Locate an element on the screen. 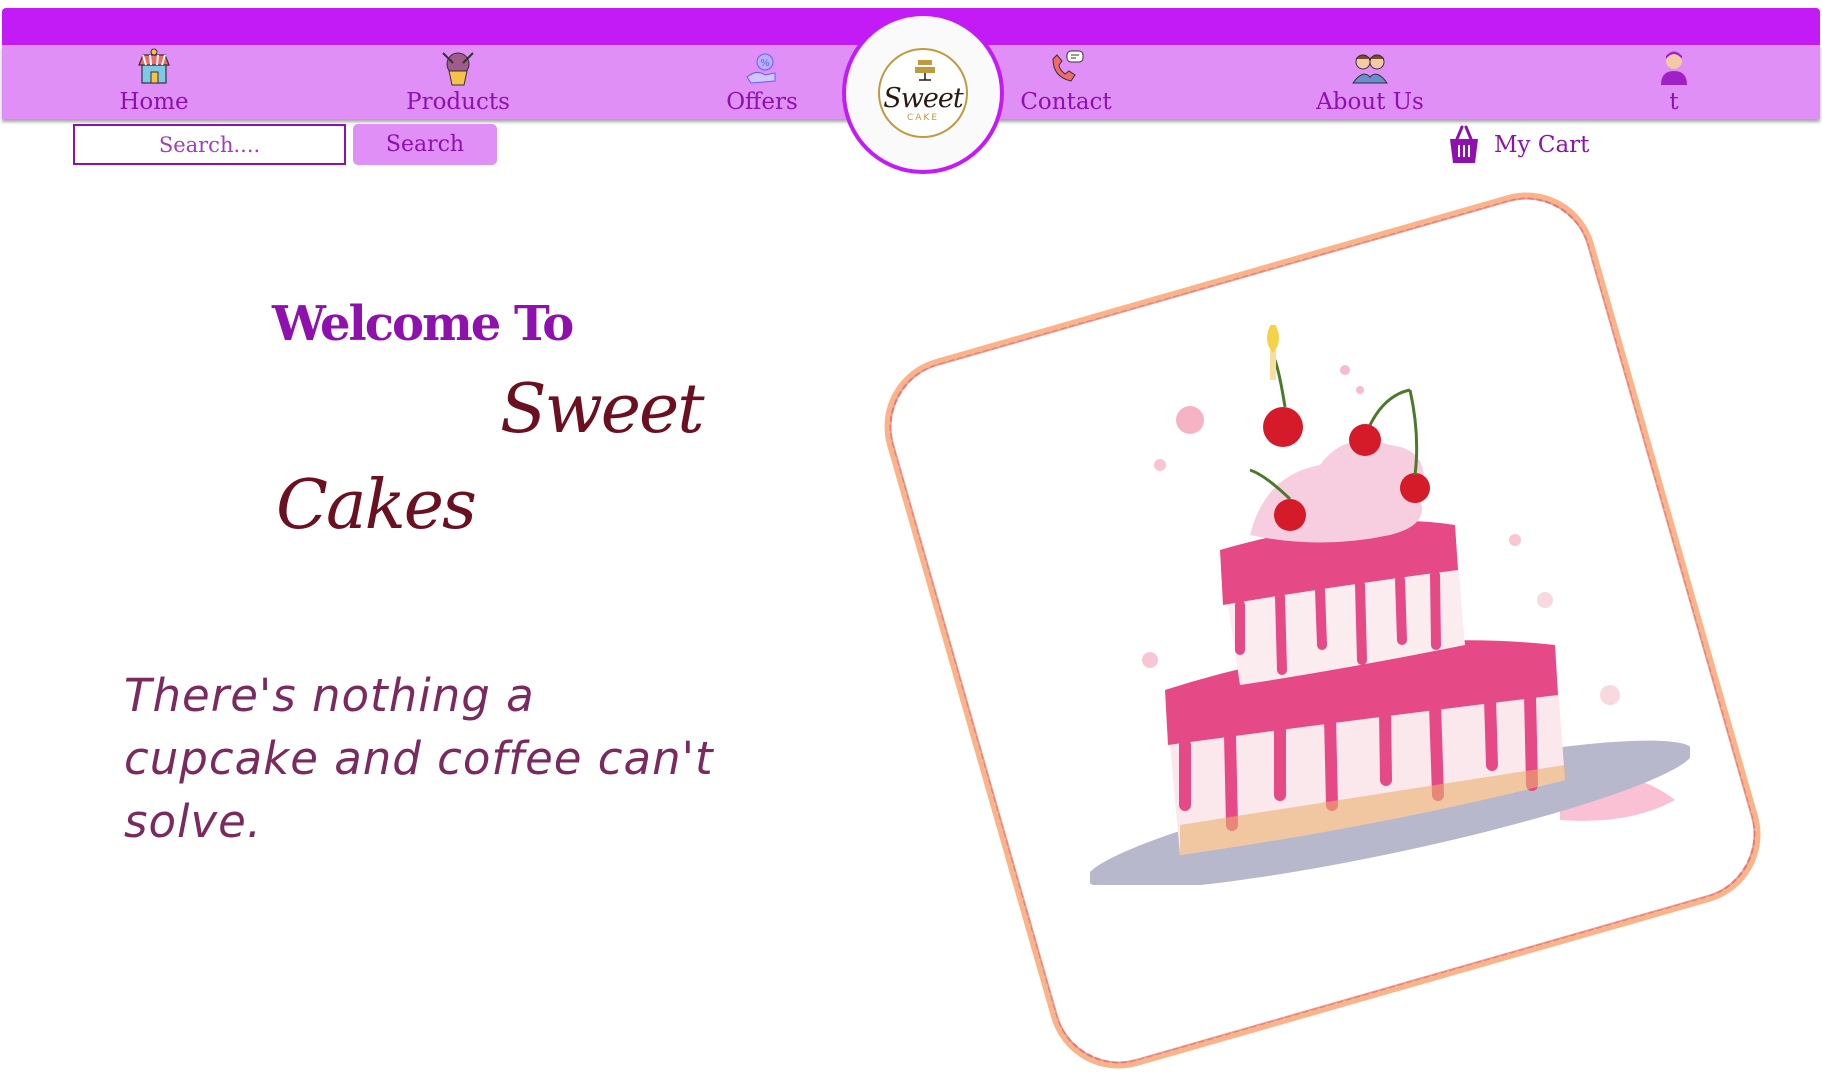 Image resolution: width=1822 pixels, height=1085 pixels. phone-chat-icon is located at coordinates (1068, 66).